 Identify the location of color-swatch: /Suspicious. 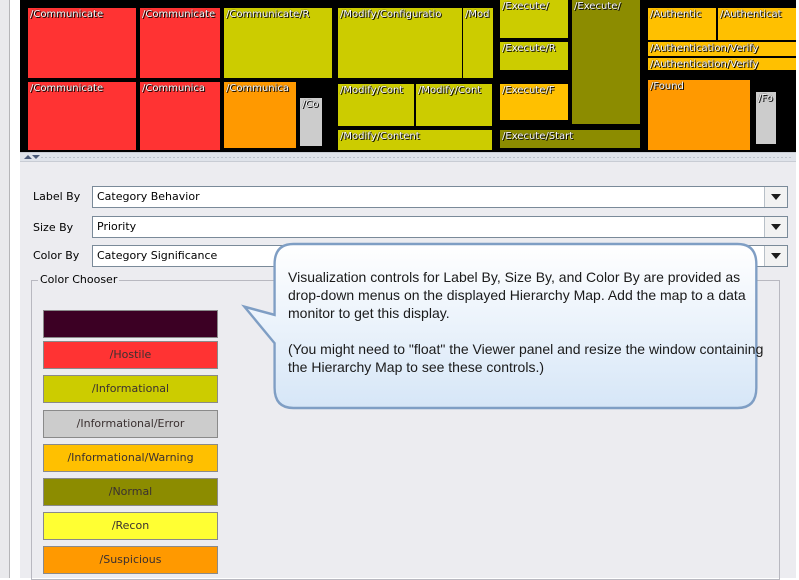
(130, 560).